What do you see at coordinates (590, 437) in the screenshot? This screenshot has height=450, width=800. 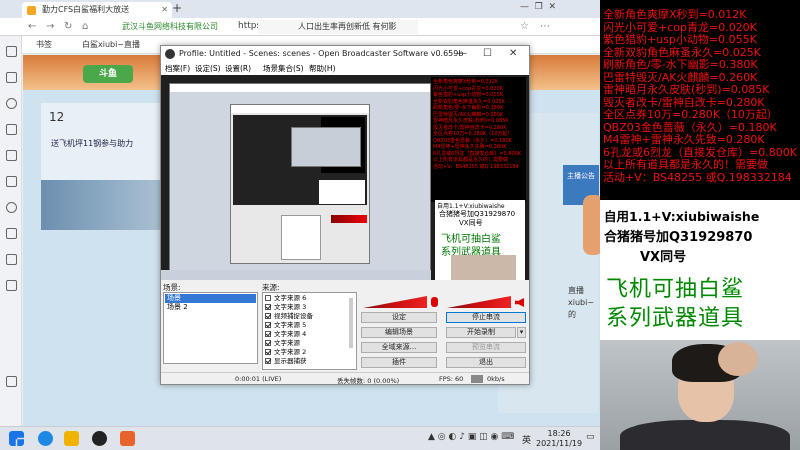 I see `notification-icon: ▭` at bounding box center [590, 437].